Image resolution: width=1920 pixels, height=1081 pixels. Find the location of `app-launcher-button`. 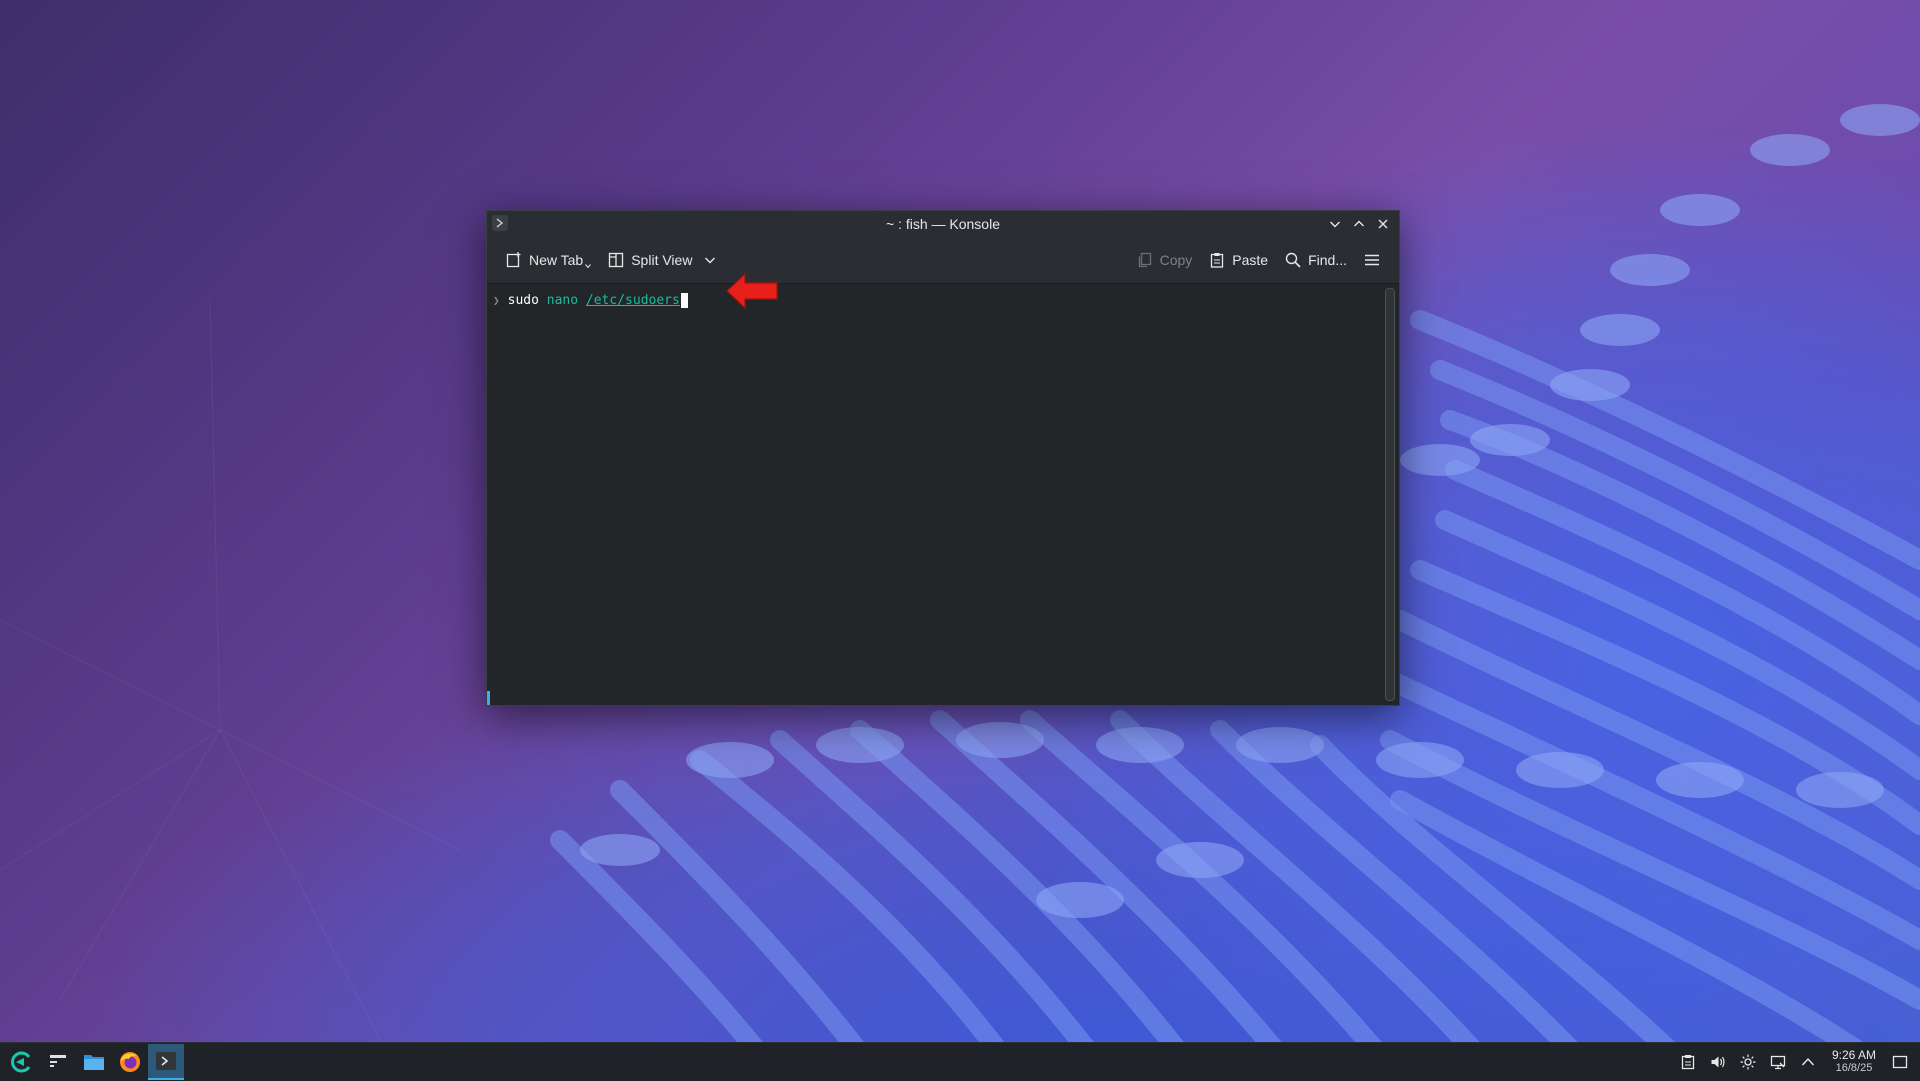

app-launcher-button is located at coordinates (22, 1062).